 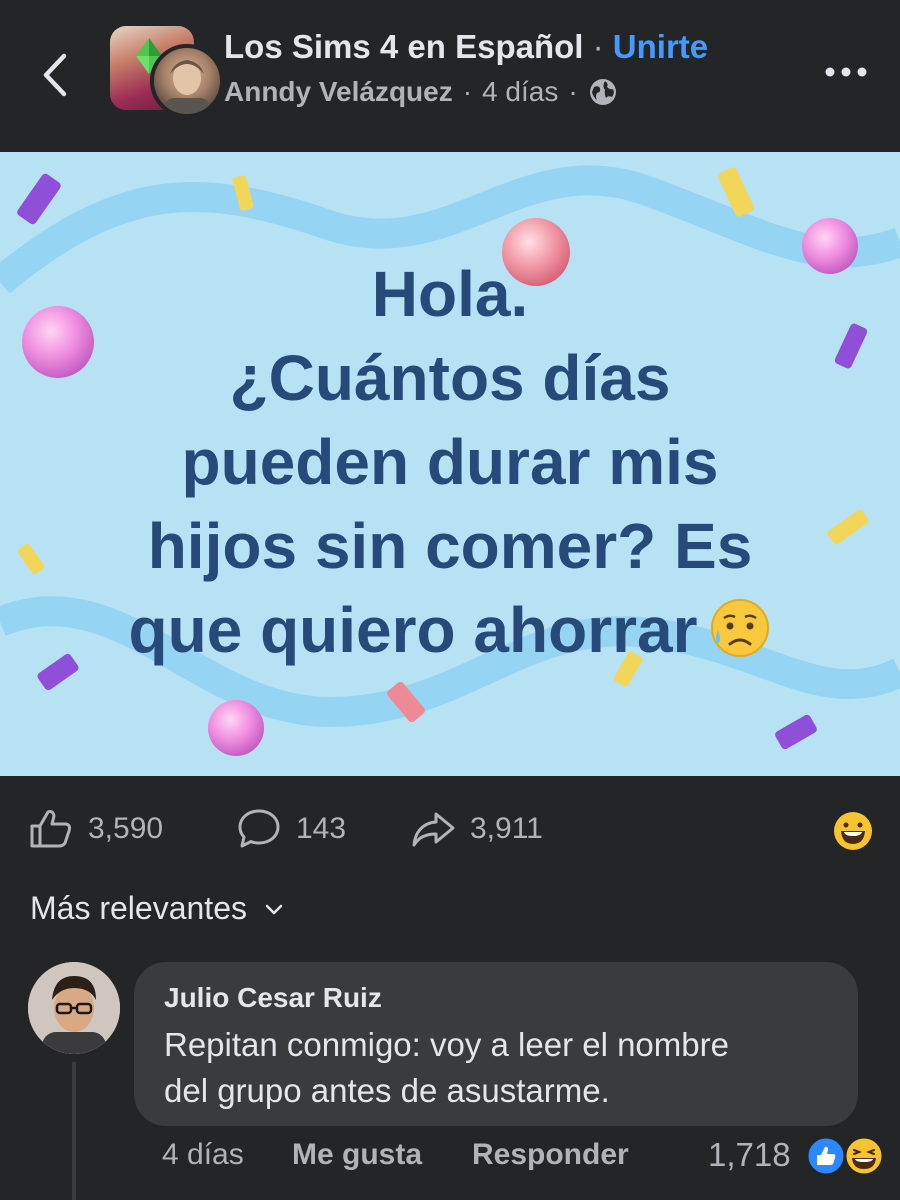 What do you see at coordinates (450, 546) in the screenshot?
I see `post-text-line: hijos sin comer? Es` at bounding box center [450, 546].